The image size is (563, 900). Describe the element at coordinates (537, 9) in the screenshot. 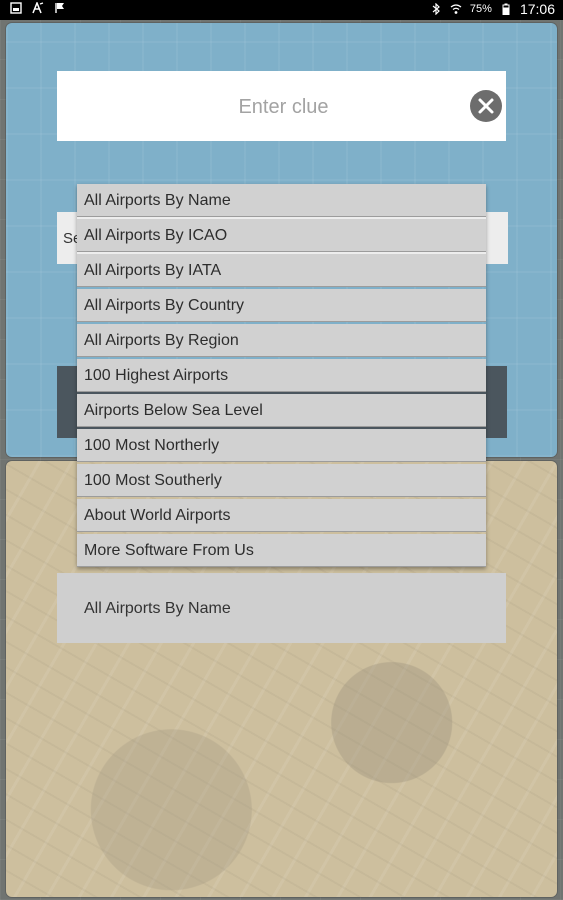

I see `clock: 17:06` at that location.